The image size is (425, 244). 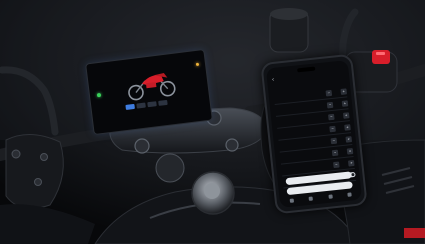 What do you see at coordinates (170, 168) in the screenshot?
I see `steering-stem-nut` at bounding box center [170, 168].